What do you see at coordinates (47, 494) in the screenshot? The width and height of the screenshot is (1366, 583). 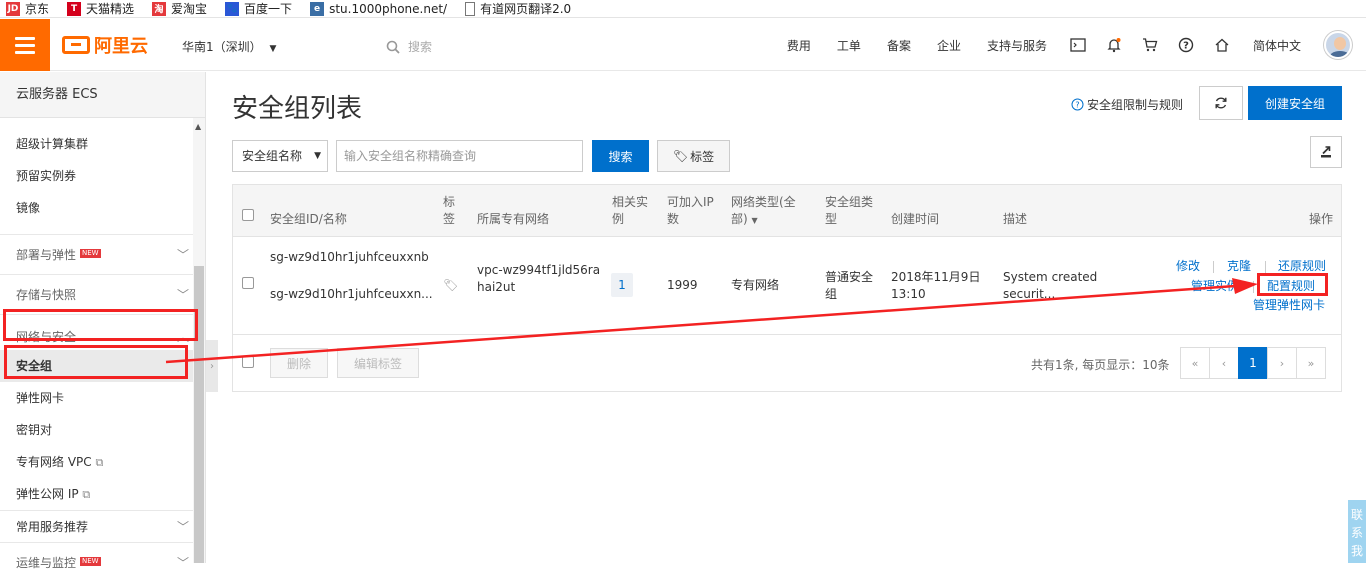 I see `sidebar-item-label: 弹性公网 IP` at bounding box center [47, 494].